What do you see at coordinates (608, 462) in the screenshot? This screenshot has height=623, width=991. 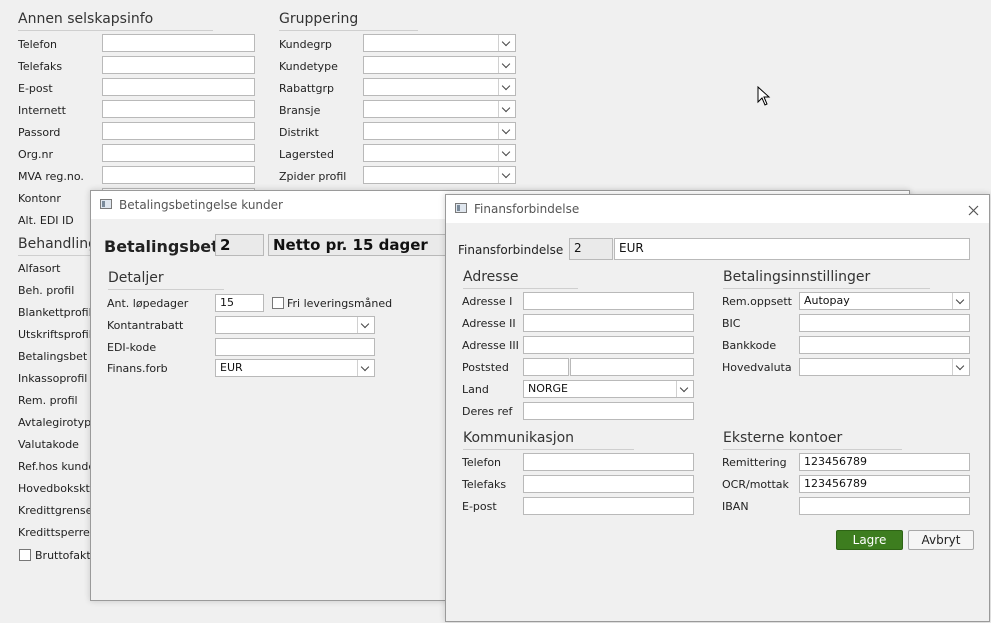 I see `kom-telefon-field` at bounding box center [608, 462].